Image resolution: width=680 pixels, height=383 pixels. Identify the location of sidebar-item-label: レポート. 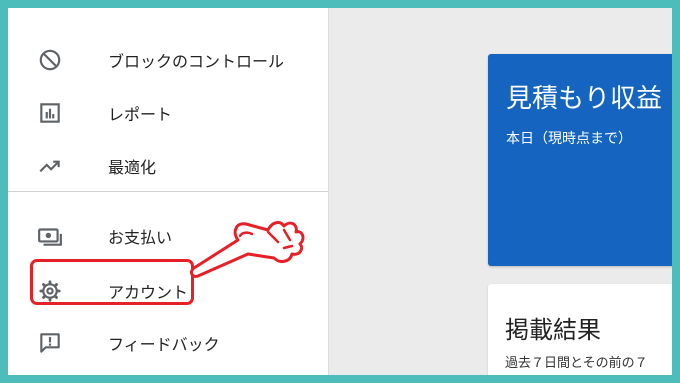
(140, 114).